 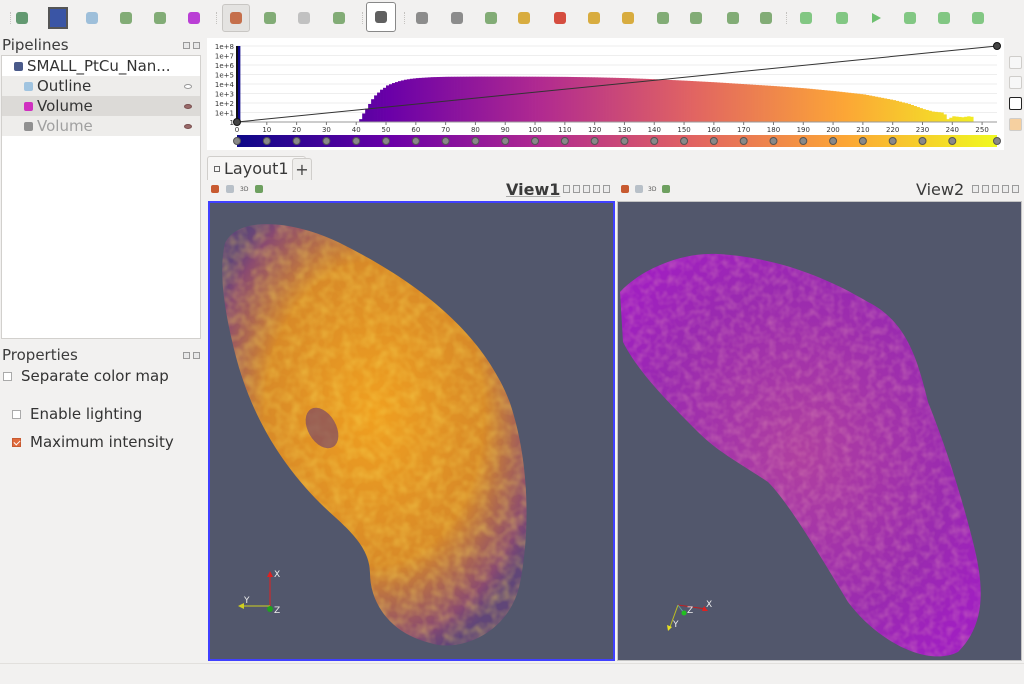 What do you see at coordinates (1015, 82) in the screenshot?
I see `rescale-custom-range-button` at bounding box center [1015, 82].